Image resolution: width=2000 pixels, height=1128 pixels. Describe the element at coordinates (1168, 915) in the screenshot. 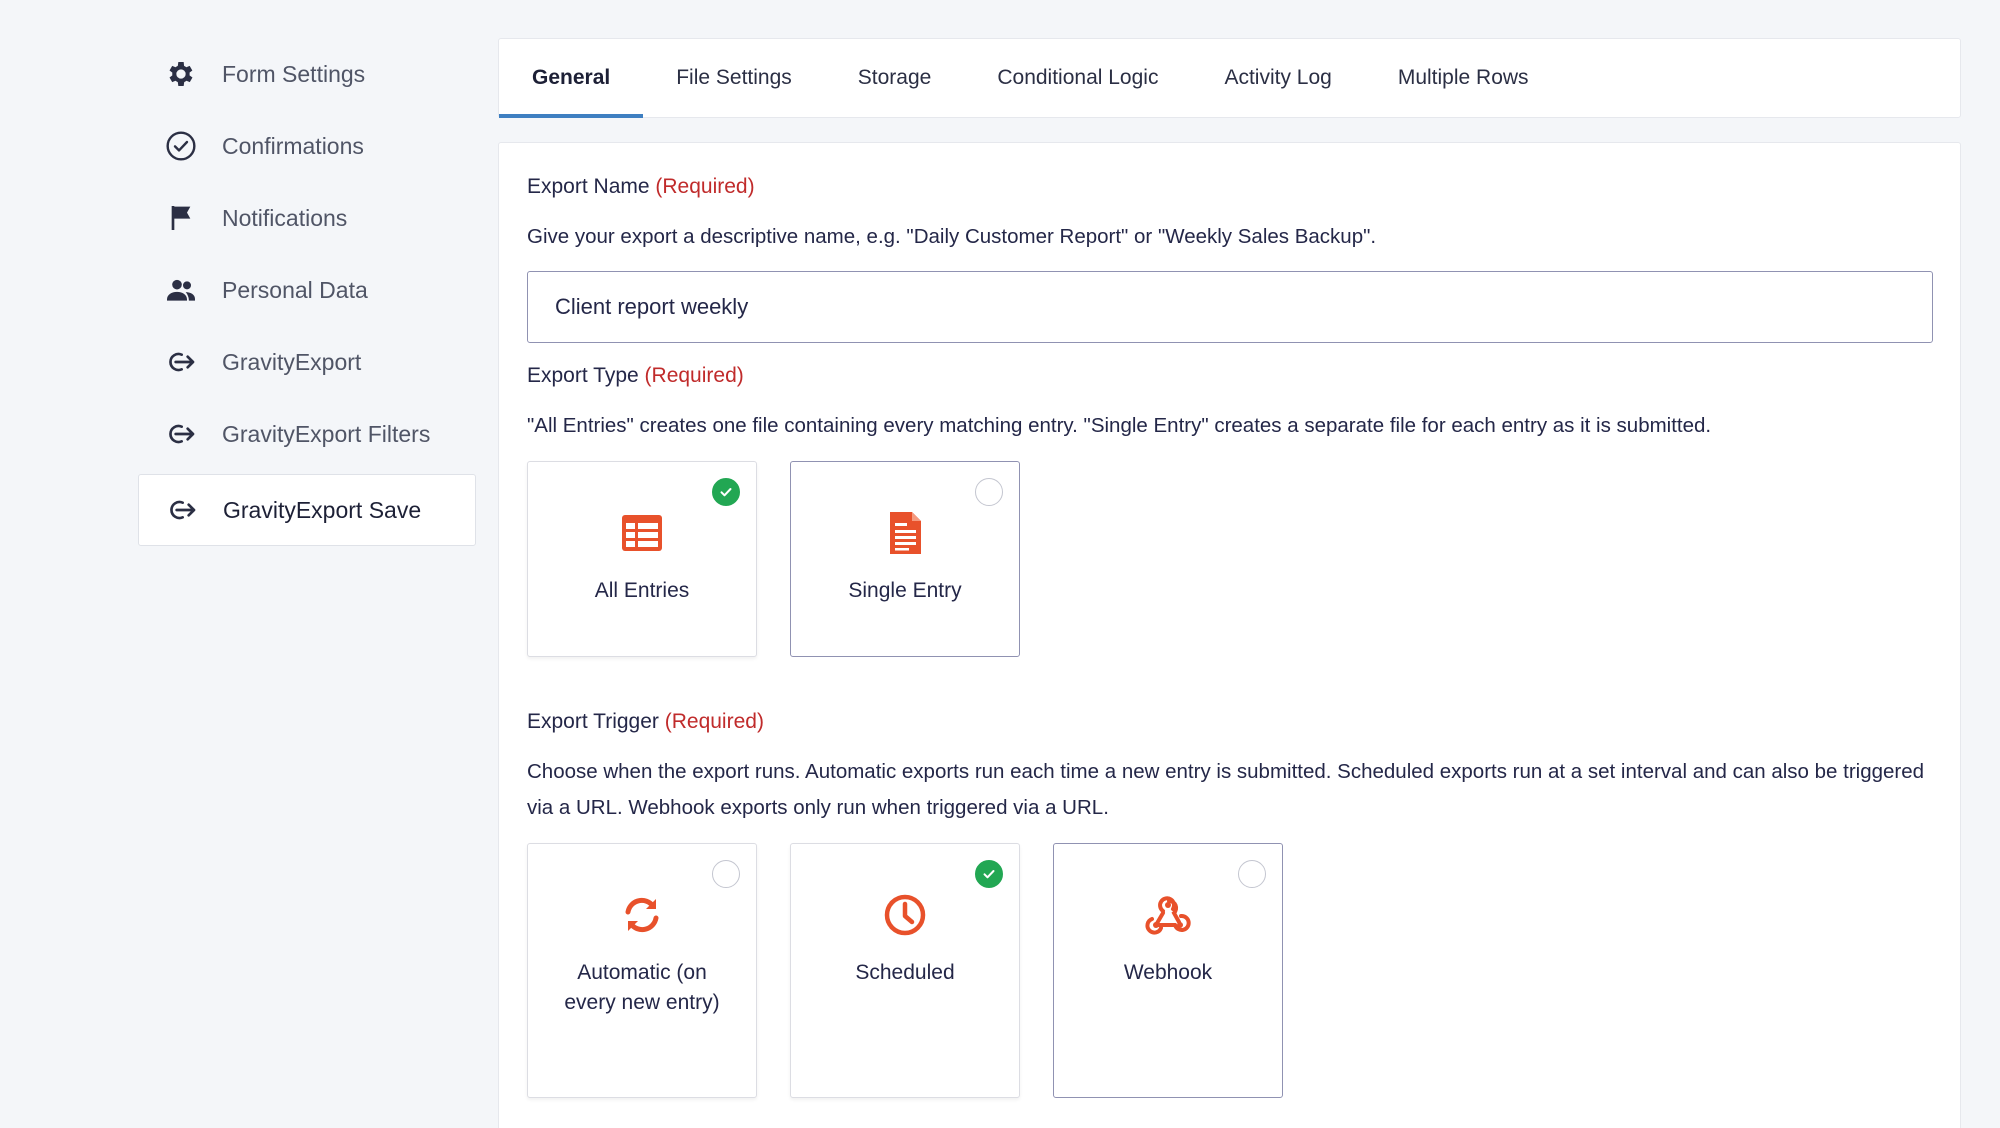

I see `webhook-icon` at that location.